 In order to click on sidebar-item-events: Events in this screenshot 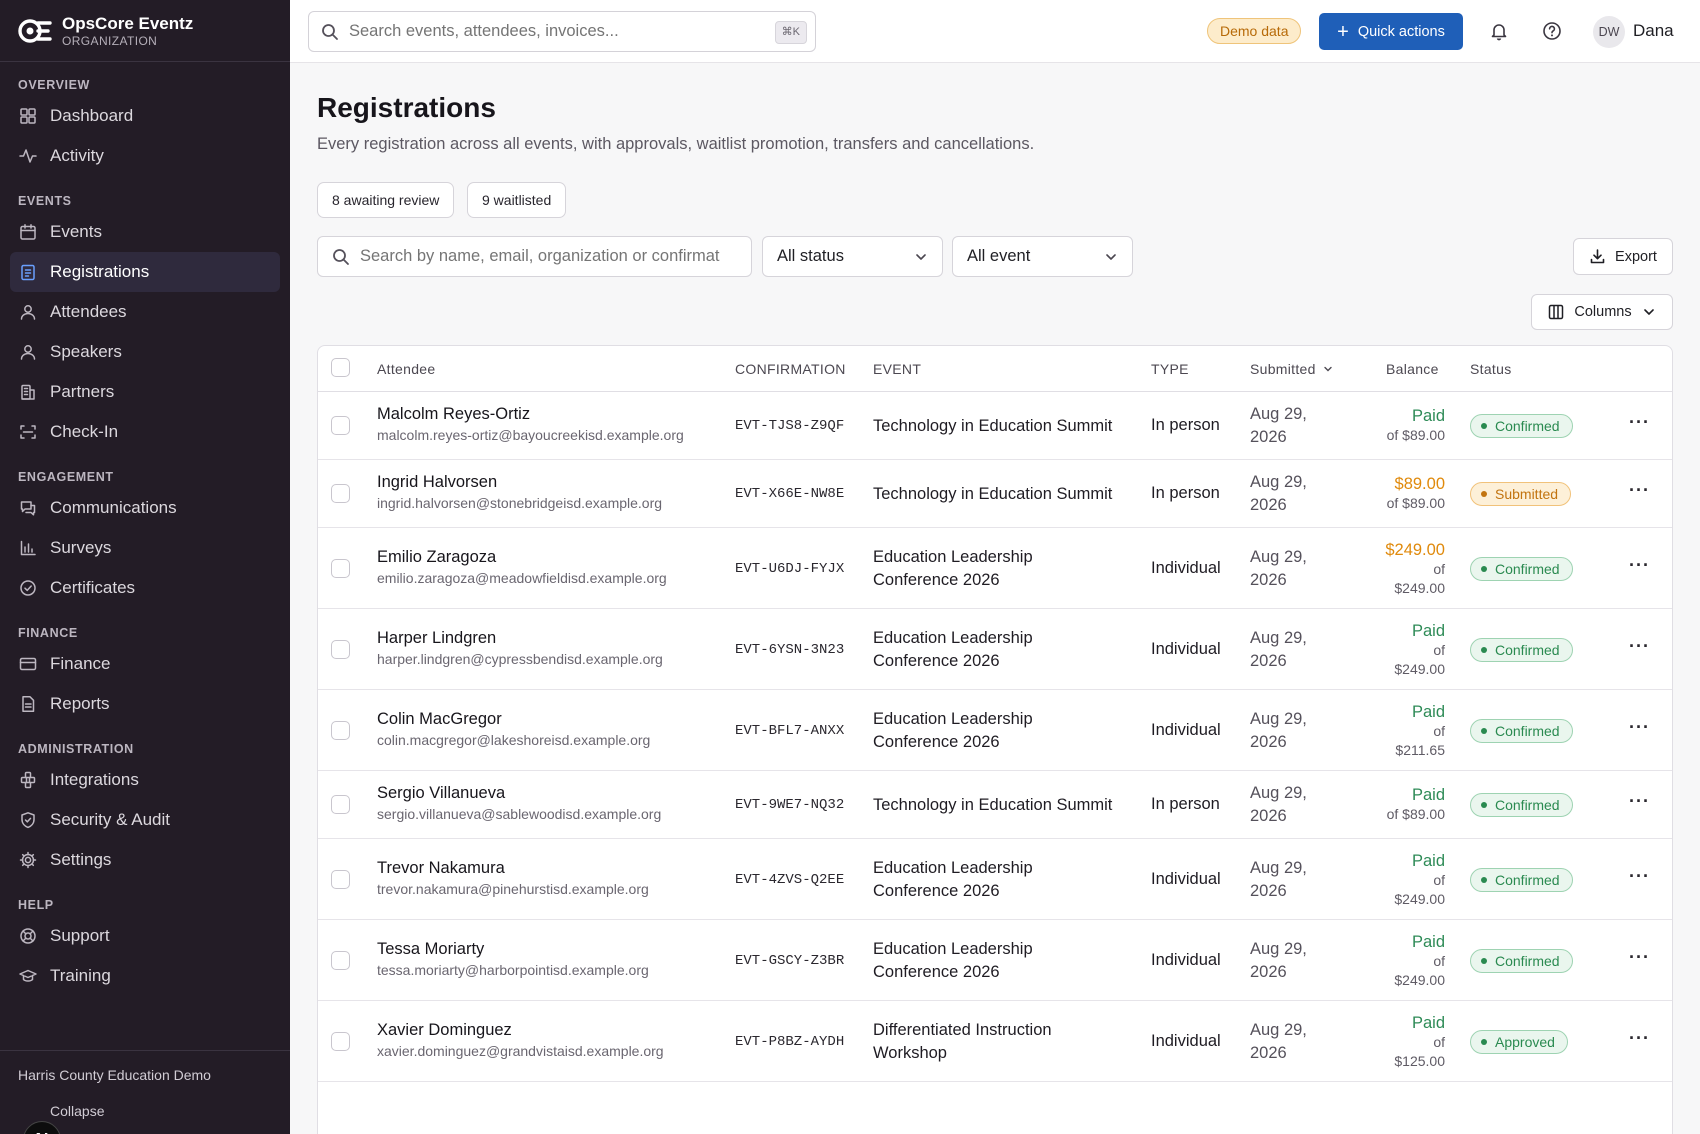, I will do `click(145, 232)`.